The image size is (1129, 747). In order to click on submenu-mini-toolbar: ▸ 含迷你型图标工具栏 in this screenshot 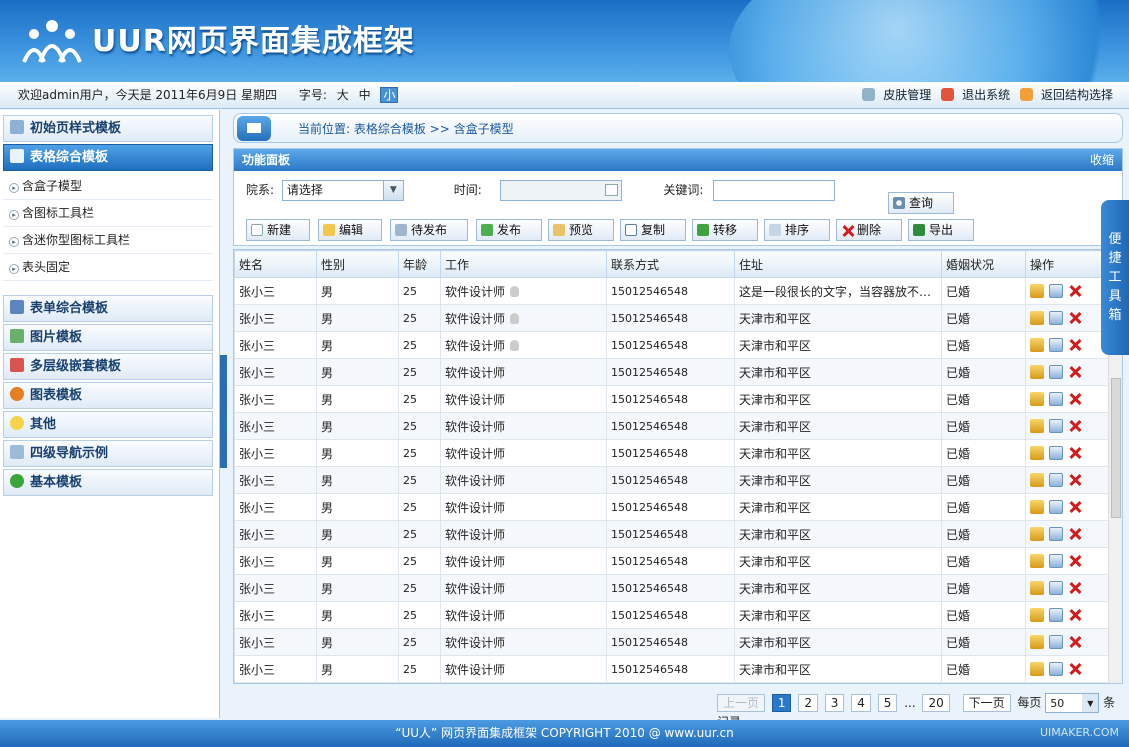, I will do `click(108, 240)`.